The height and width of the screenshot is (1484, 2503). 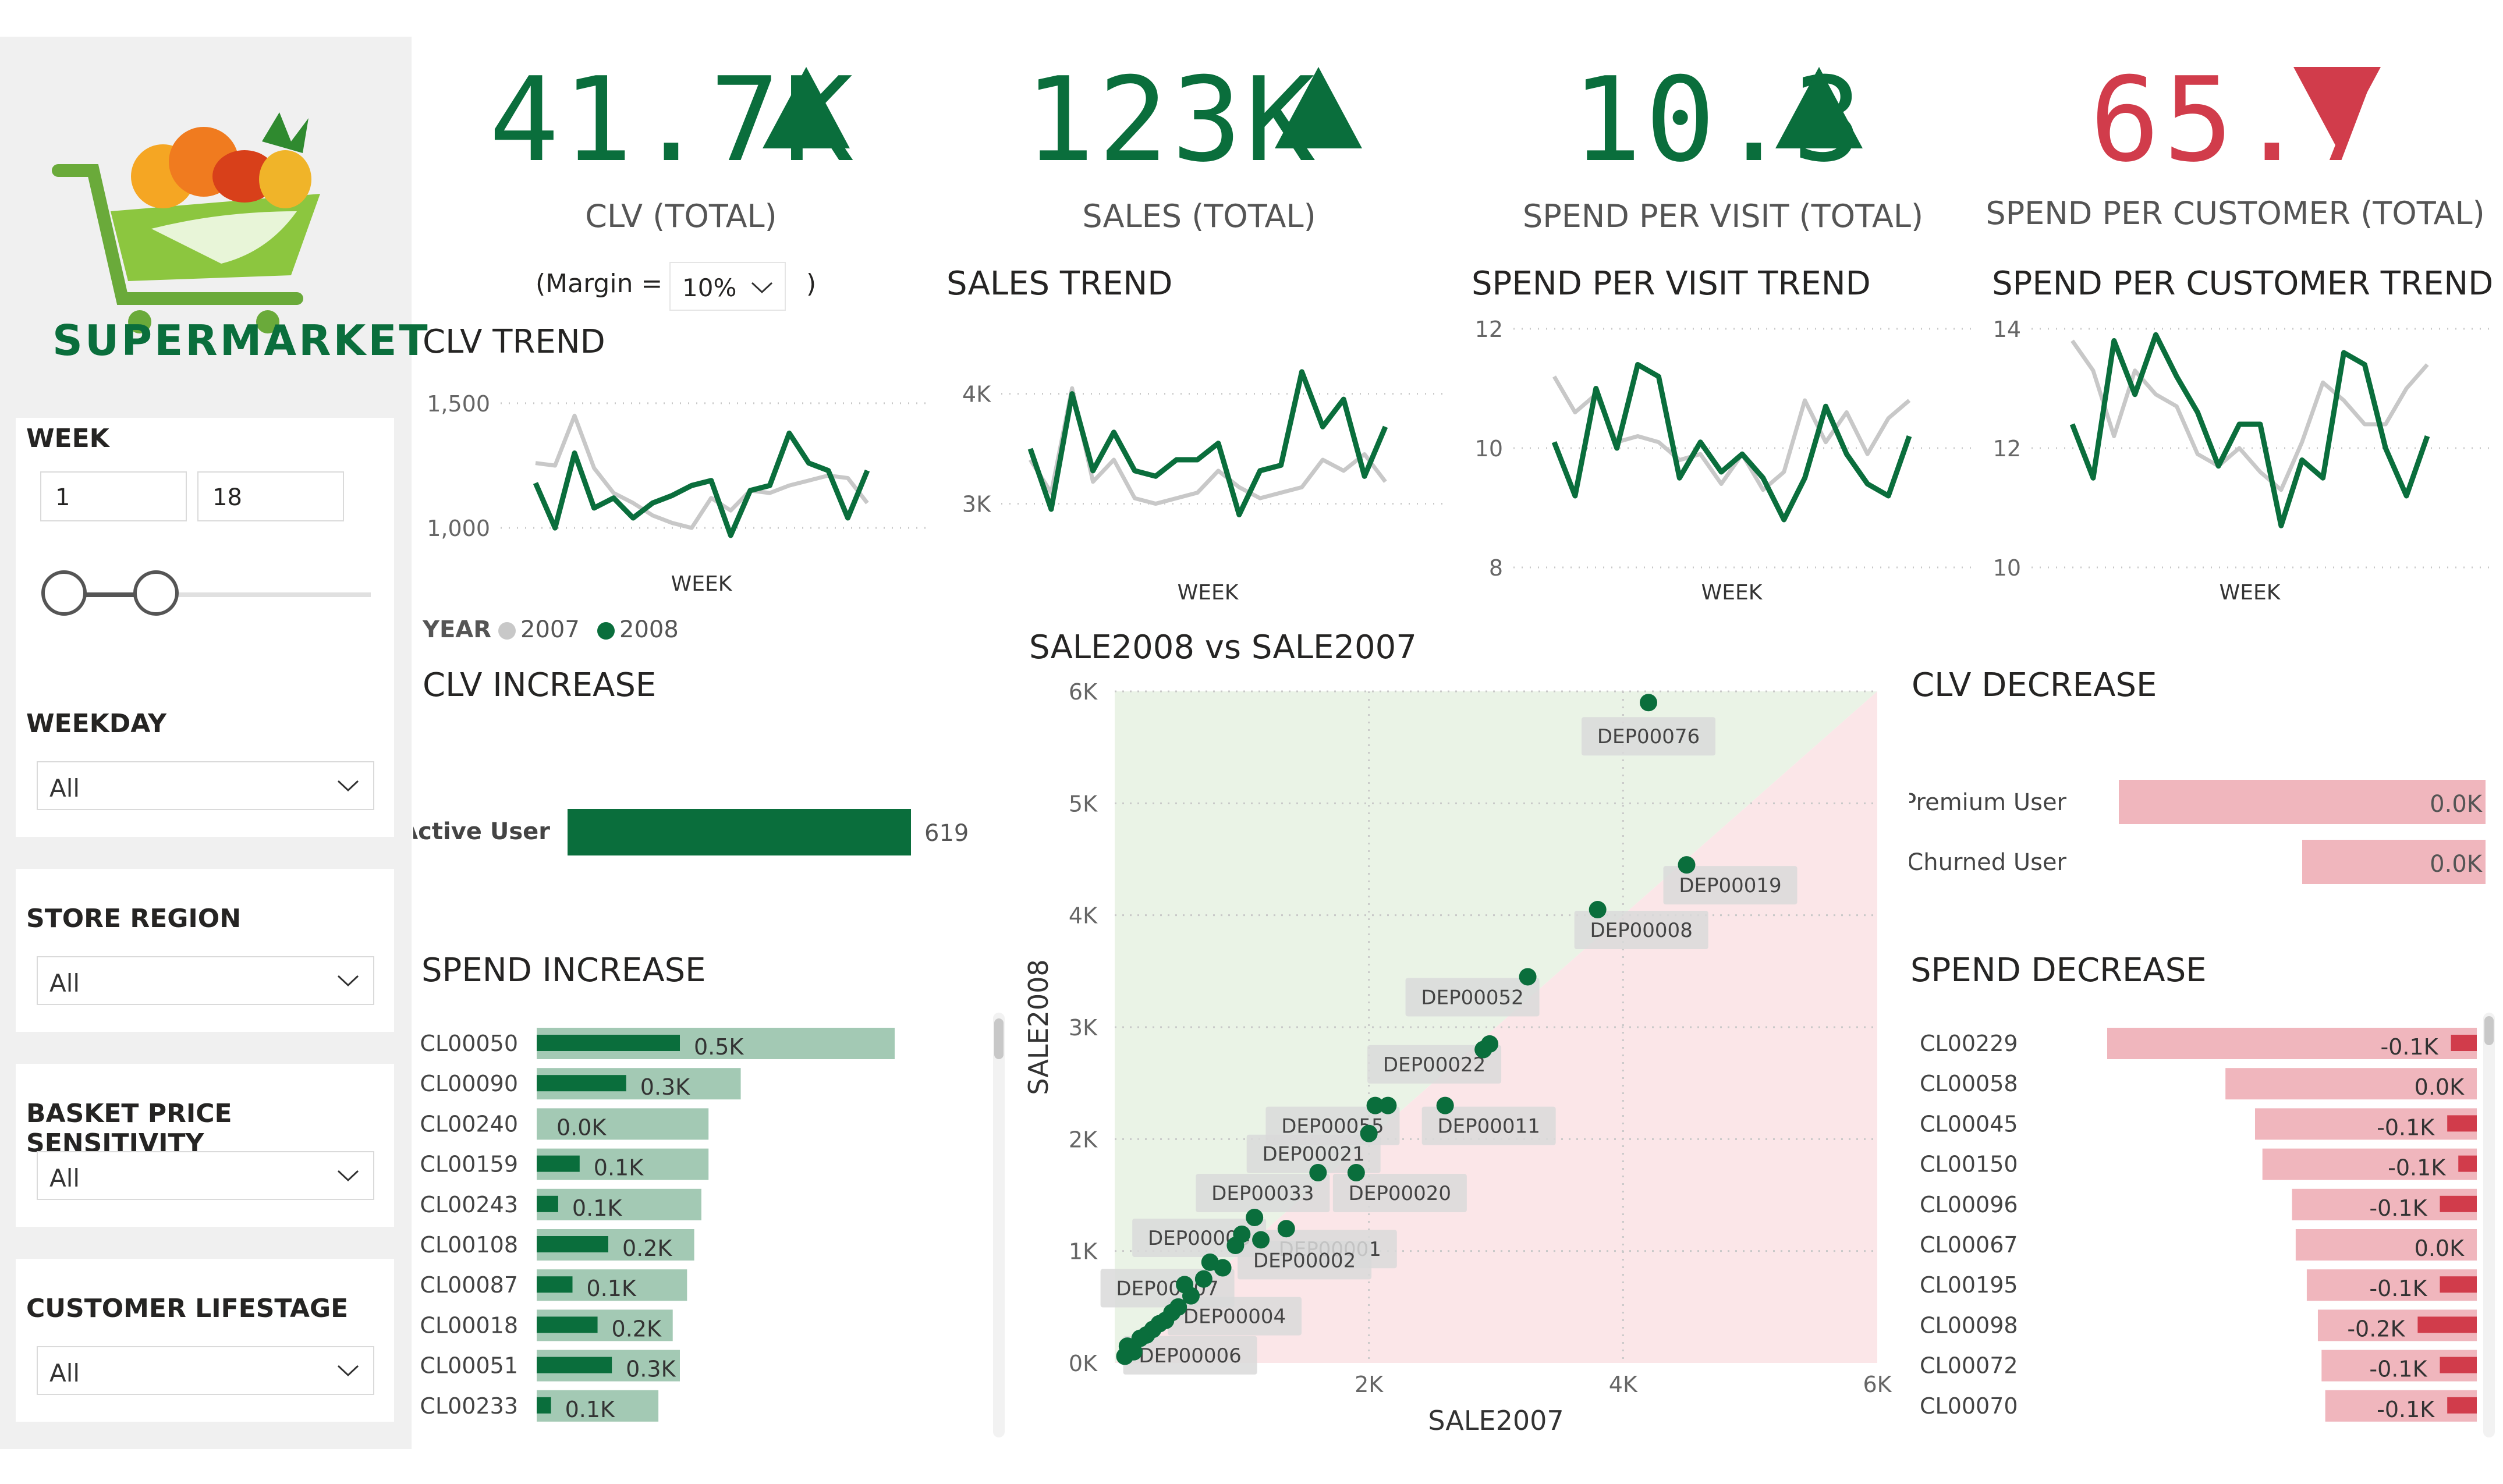 What do you see at coordinates (1489, 329) in the screenshot?
I see `y-tick-label: 12` at bounding box center [1489, 329].